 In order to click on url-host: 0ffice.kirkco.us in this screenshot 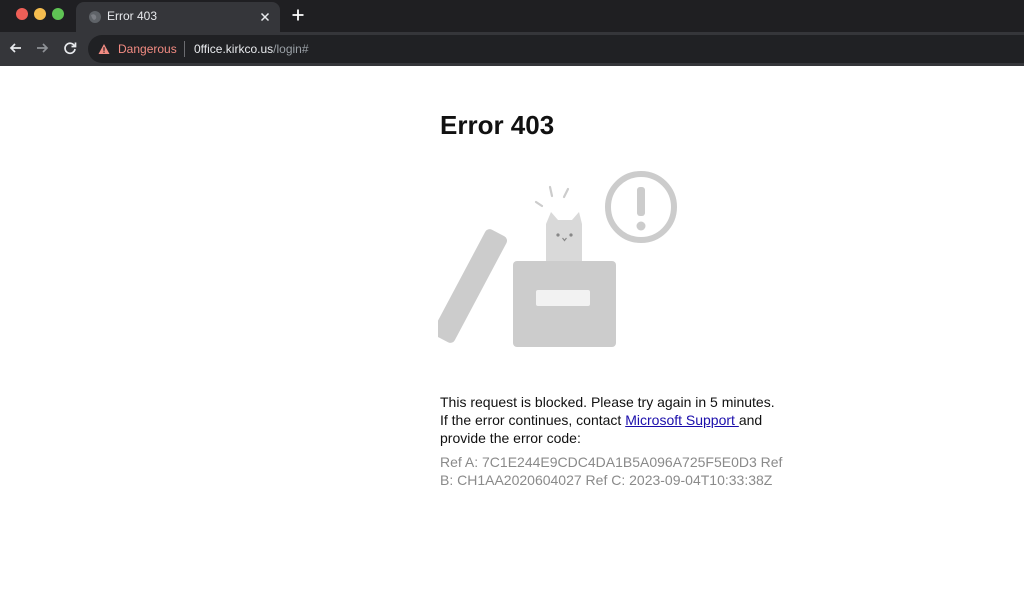, I will do `click(234, 49)`.